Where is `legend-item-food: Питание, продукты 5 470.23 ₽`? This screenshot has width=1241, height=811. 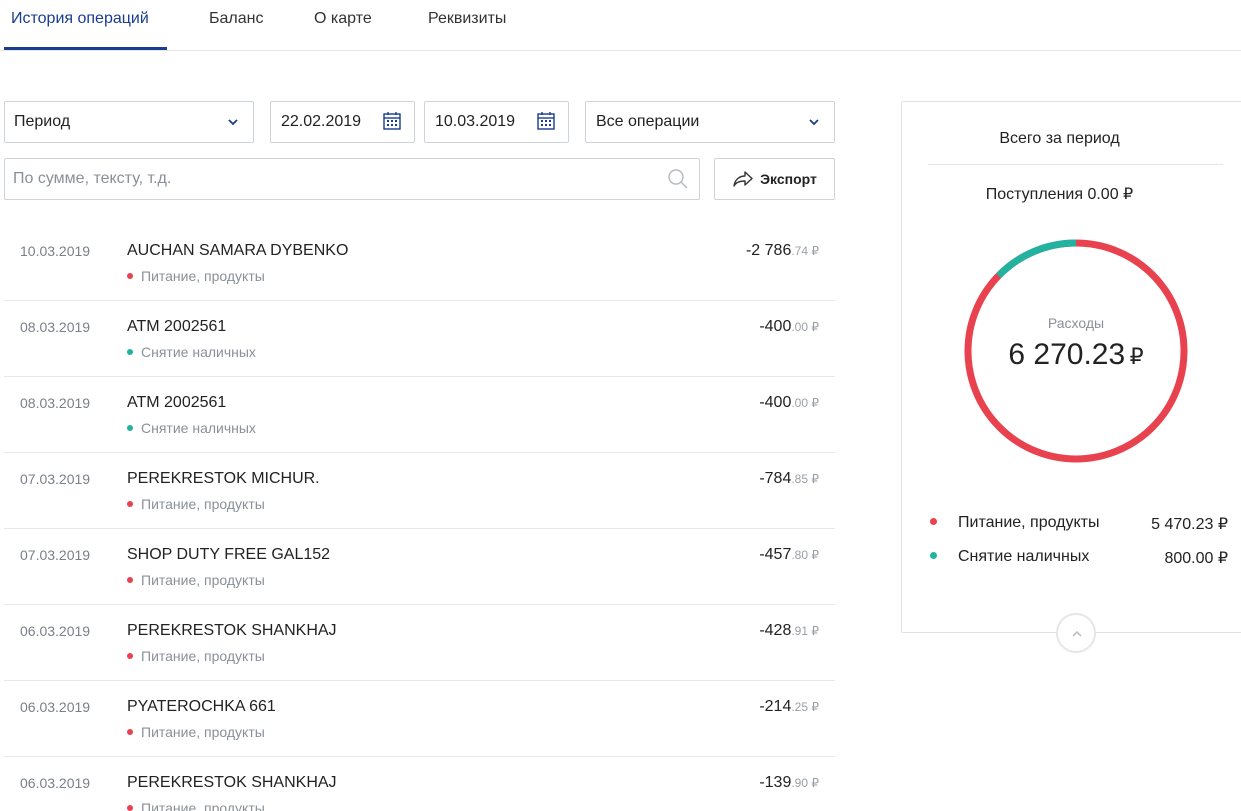 legend-item-food: Питание, продукты 5 470.23 ₽ is located at coordinates (1078, 522).